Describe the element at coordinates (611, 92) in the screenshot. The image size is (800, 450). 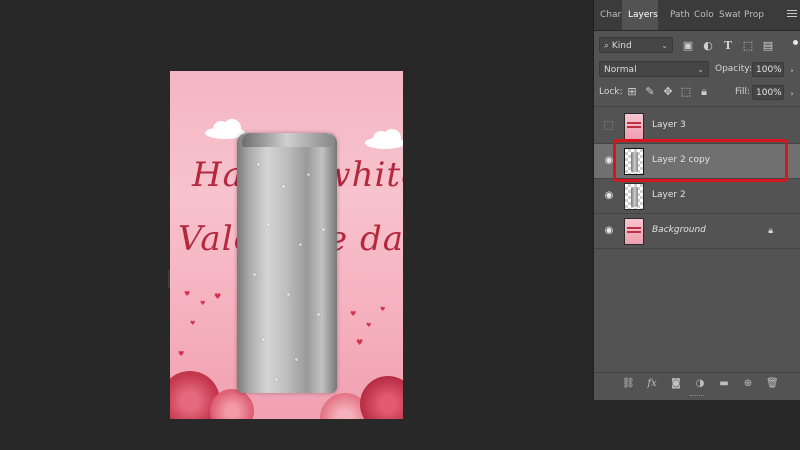
I see `lock-label: Lock:` at that location.